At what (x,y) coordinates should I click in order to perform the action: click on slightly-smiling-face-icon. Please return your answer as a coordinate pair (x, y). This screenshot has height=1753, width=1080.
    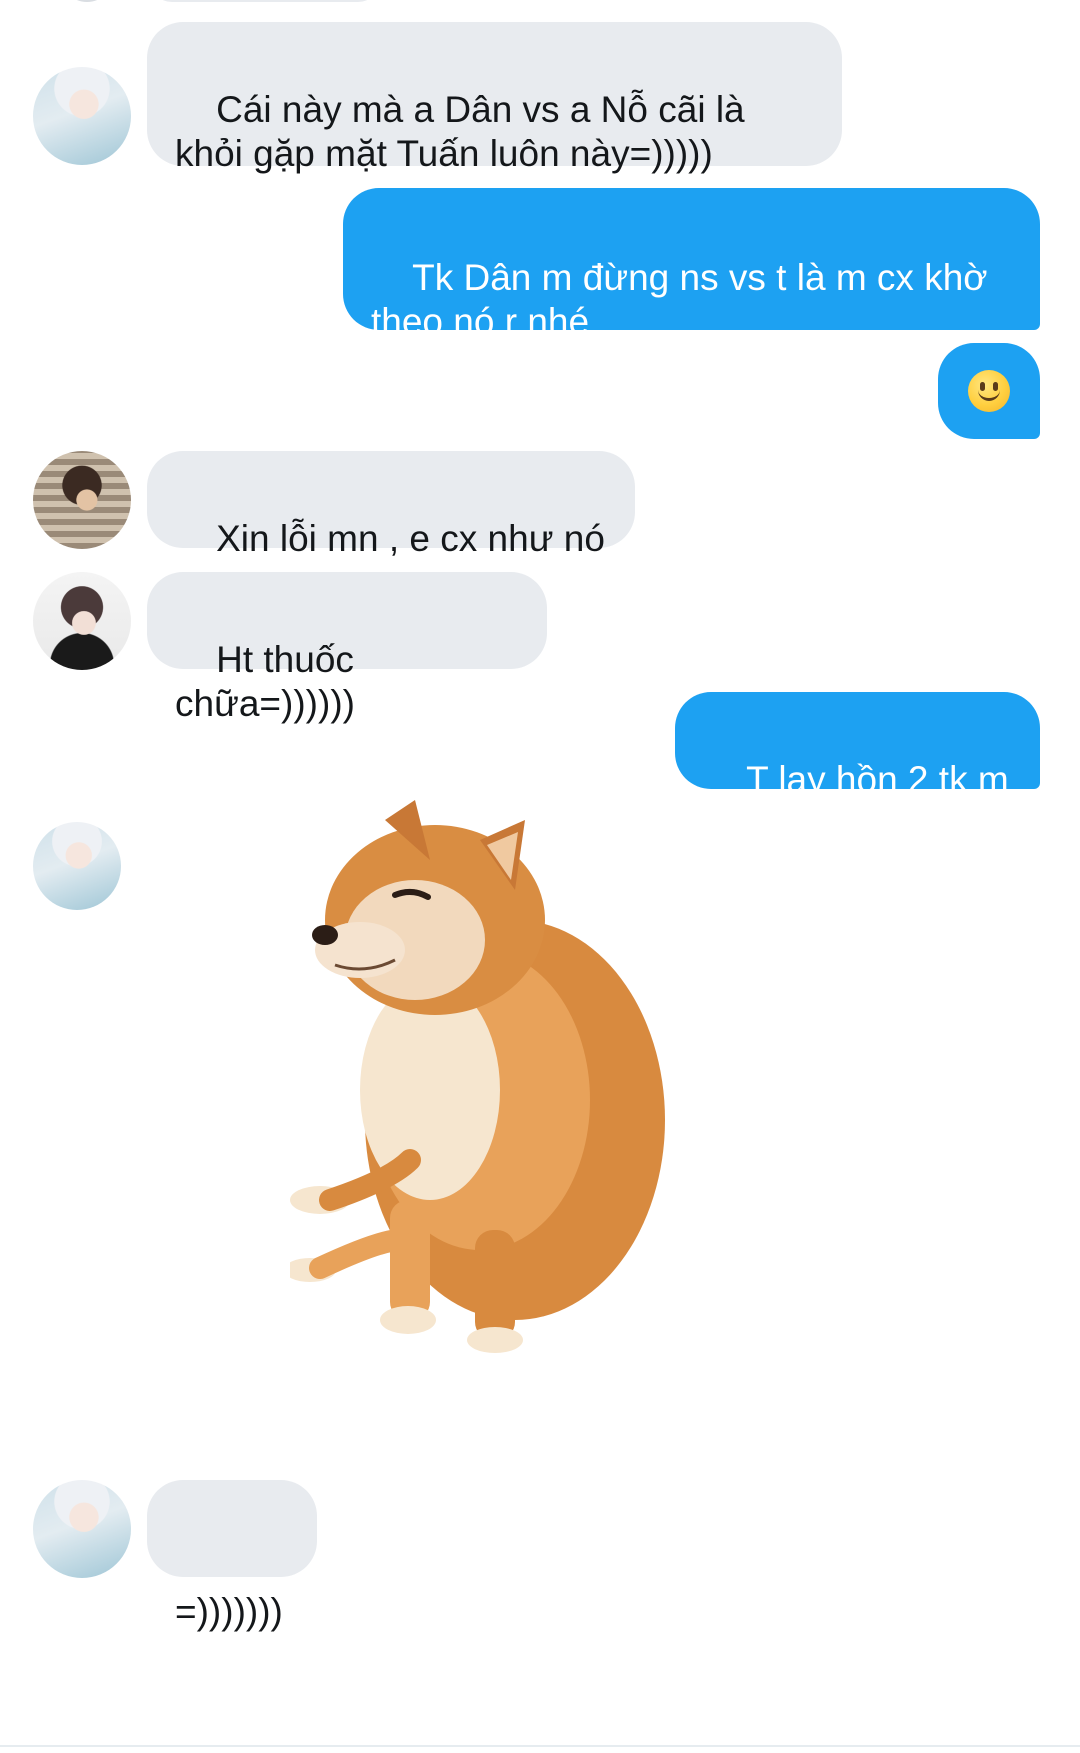
    Looking at the image, I should click on (989, 391).